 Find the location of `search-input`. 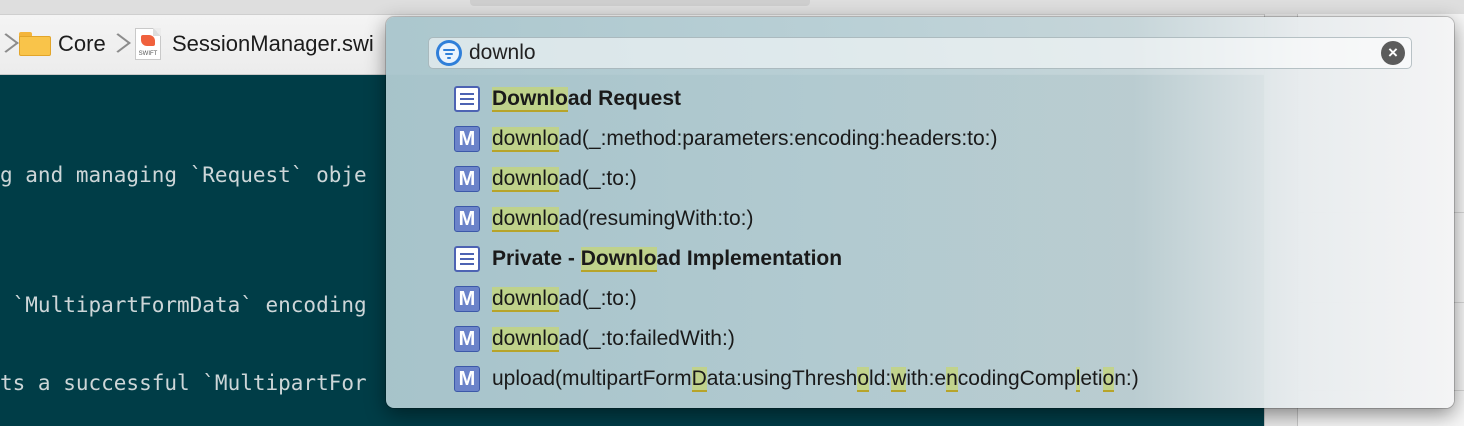

search-input is located at coordinates (924, 53).